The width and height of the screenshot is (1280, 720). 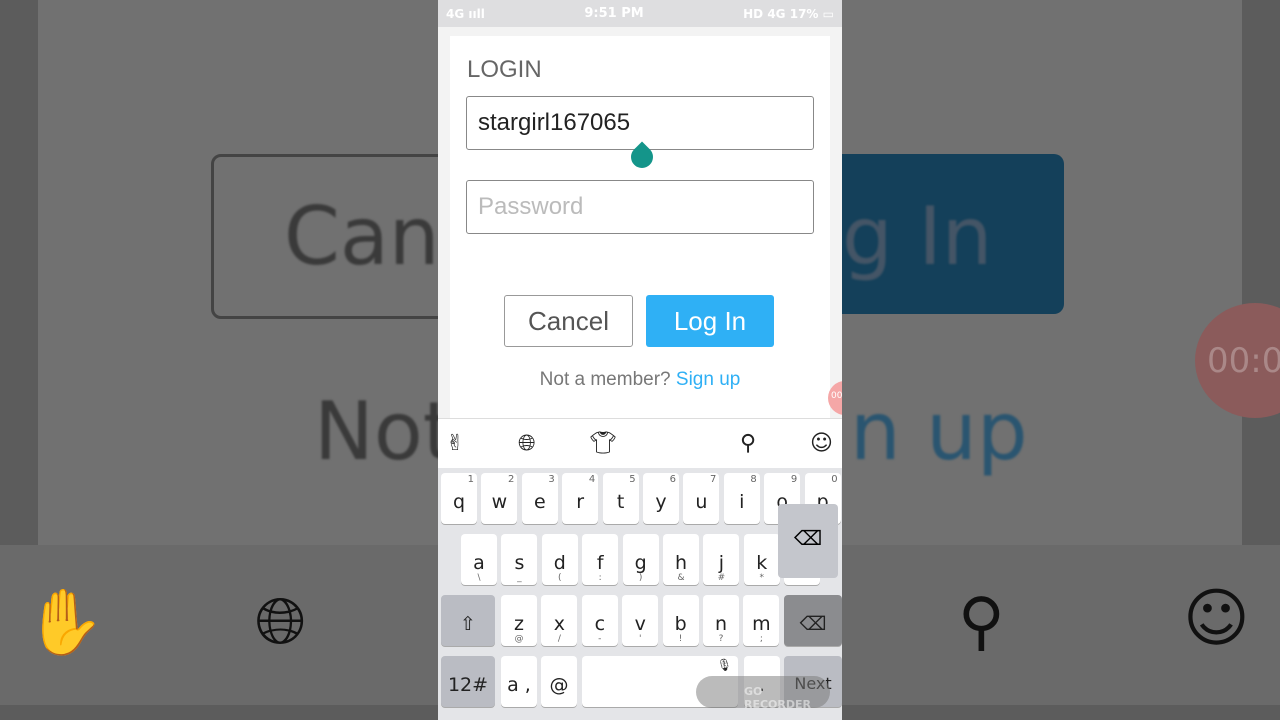 I want to click on key-label: b, so click(x=680, y=624).